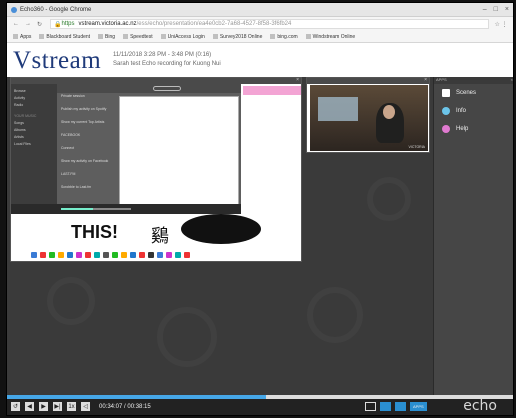 Image resolution: width=516 pixels, height=418 pixels. What do you see at coordinates (96, 209) in the screenshot?
I see `spotify-progress` at bounding box center [96, 209].